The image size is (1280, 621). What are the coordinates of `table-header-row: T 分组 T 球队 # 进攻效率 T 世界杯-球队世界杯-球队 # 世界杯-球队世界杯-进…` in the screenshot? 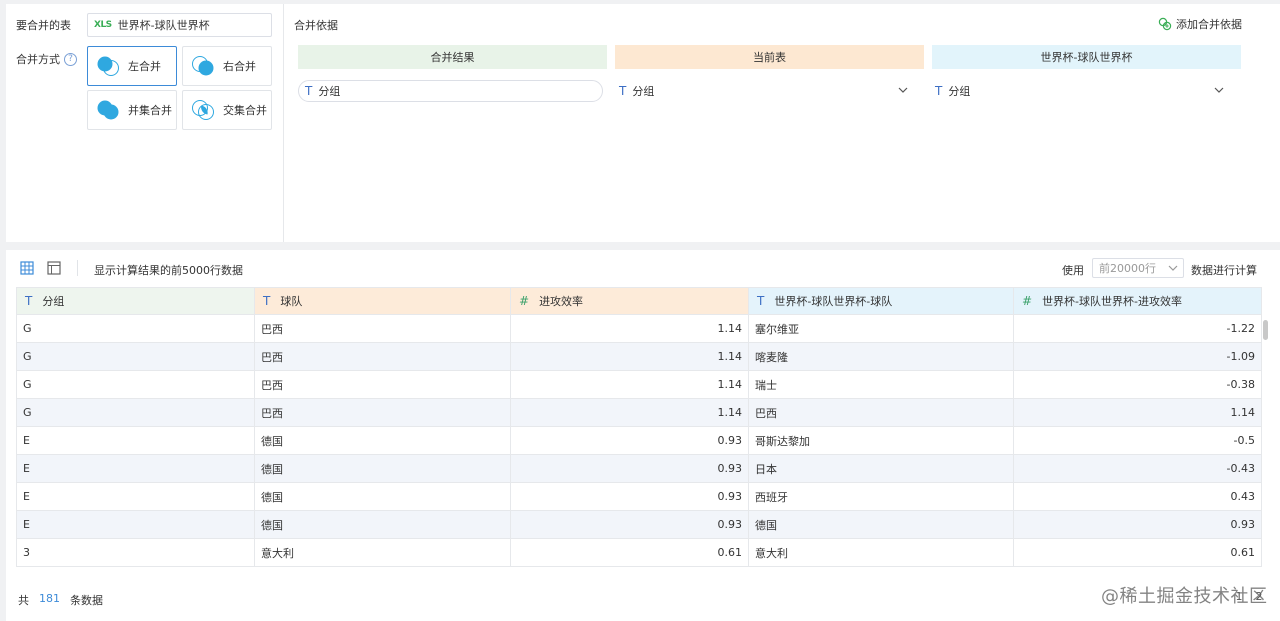 It's located at (639, 301).